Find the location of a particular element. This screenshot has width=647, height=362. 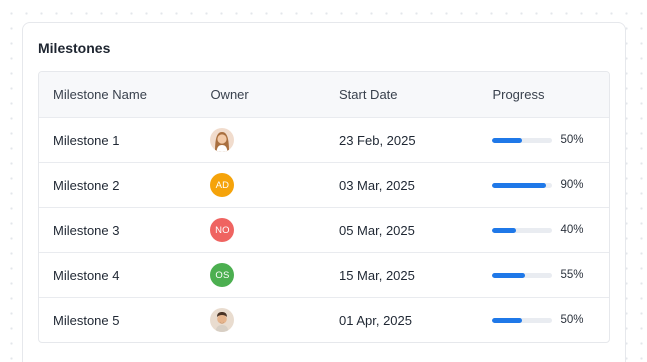

person-photo-man-icon is located at coordinates (222, 320).